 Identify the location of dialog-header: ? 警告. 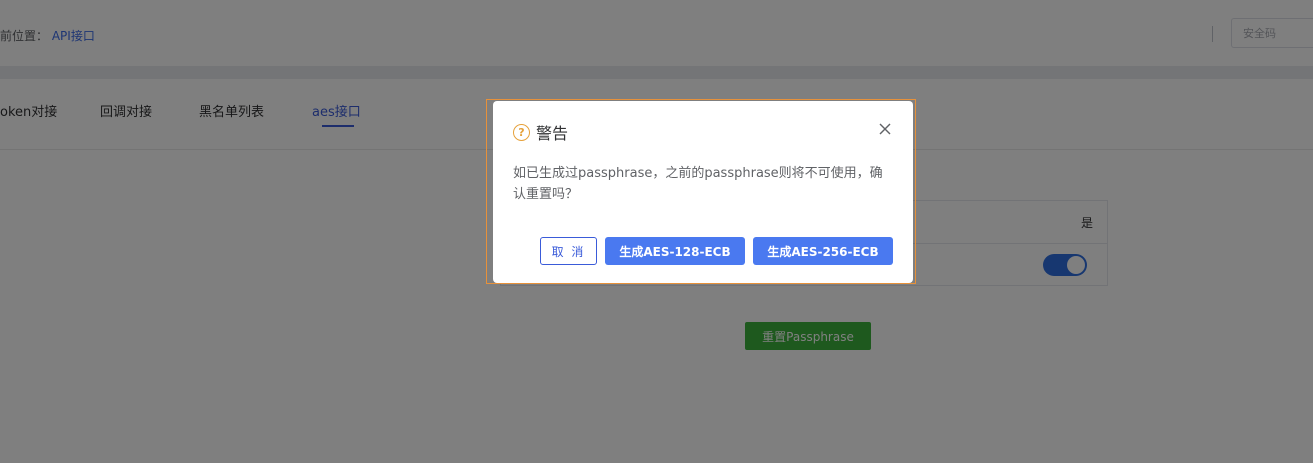
(540, 132).